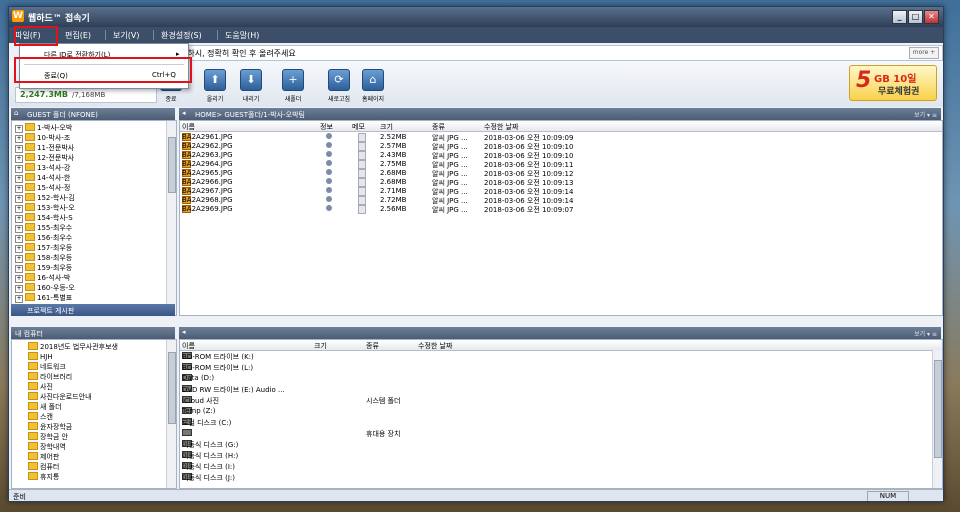  Describe the element at coordinates (78, 35) in the screenshot. I see `menu-edit: 편집(E)` at that location.